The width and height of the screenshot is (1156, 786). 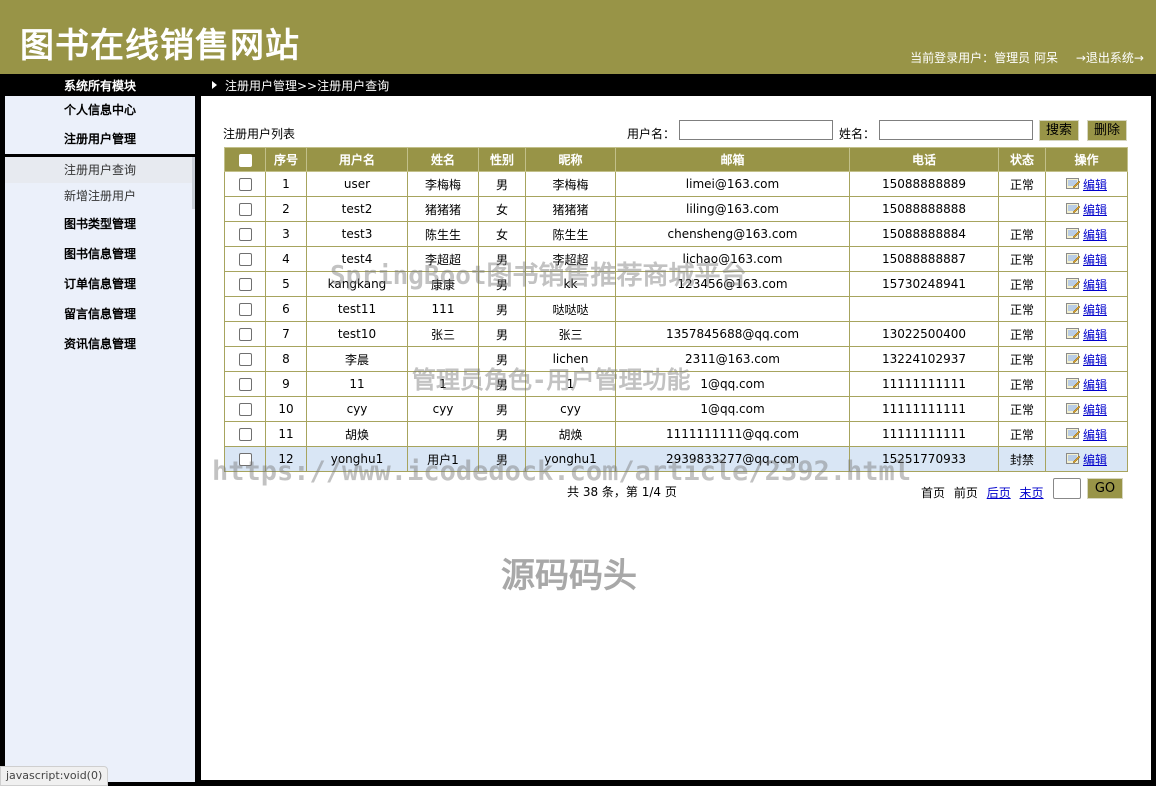 What do you see at coordinates (1105, 488) in the screenshot?
I see `go-button: GO` at bounding box center [1105, 488].